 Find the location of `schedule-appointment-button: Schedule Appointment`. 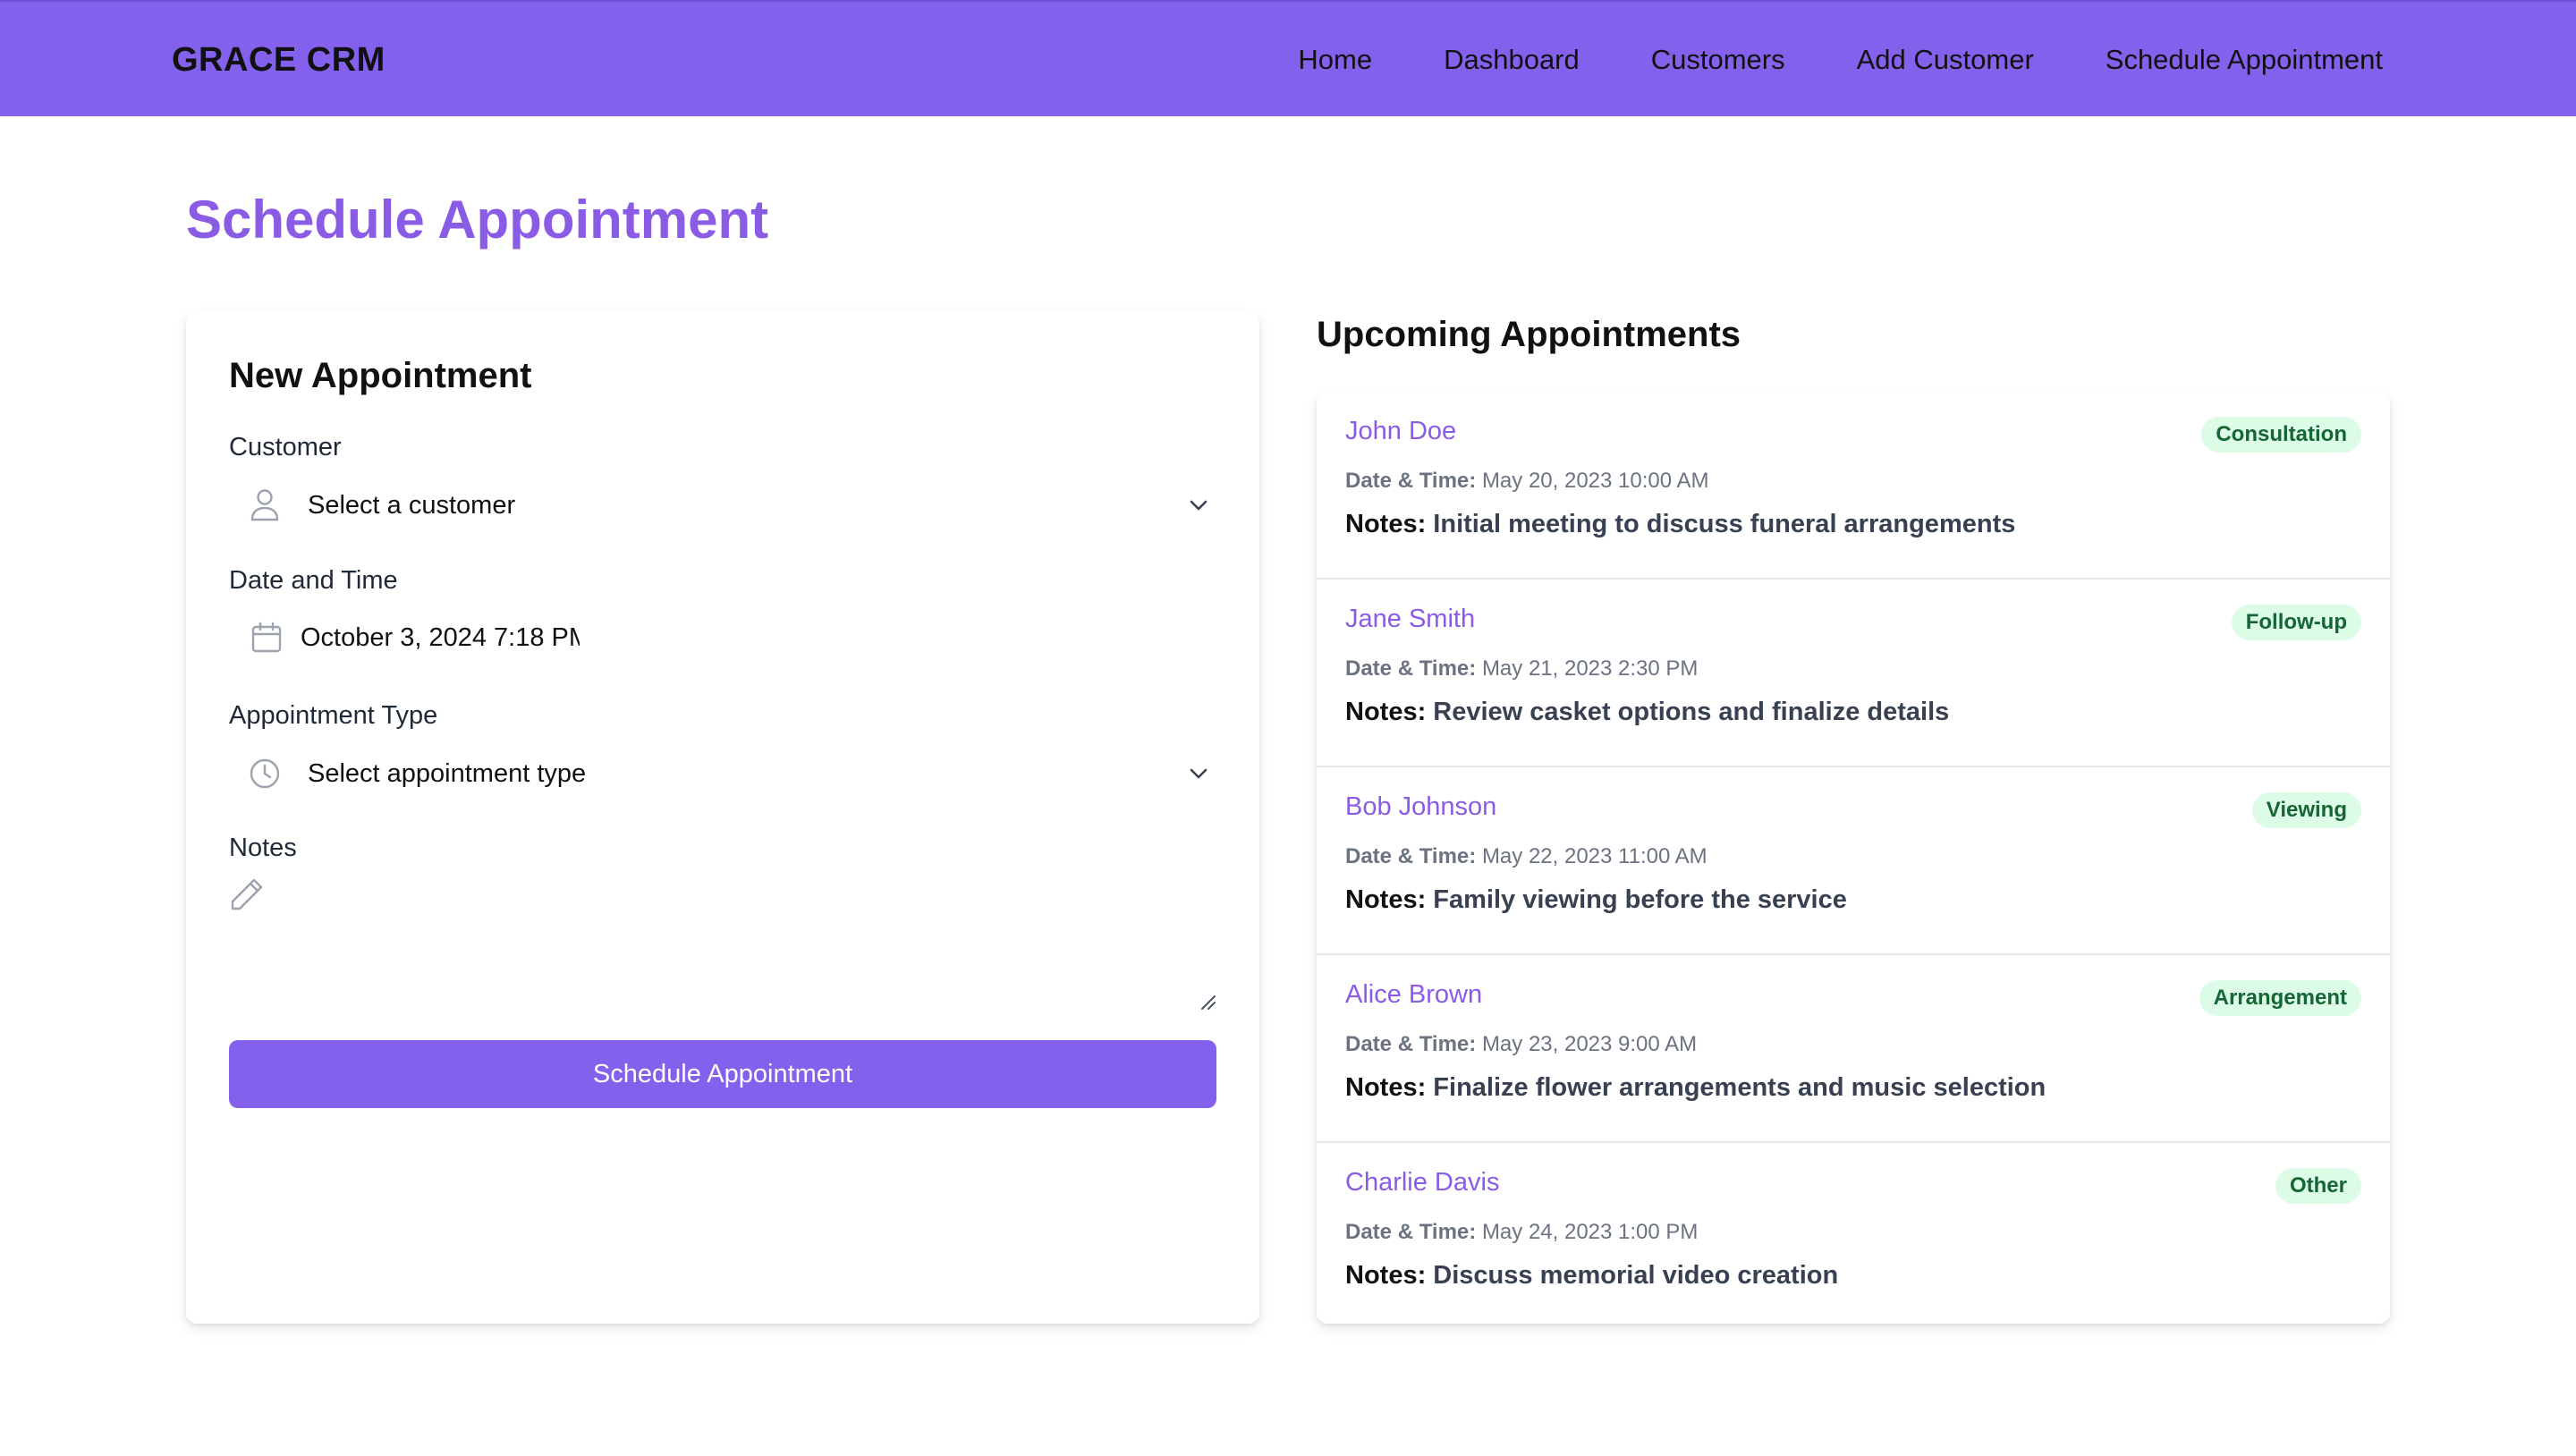

schedule-appointment-button: Schedule Appointment is located at coordinates (722, 1074).